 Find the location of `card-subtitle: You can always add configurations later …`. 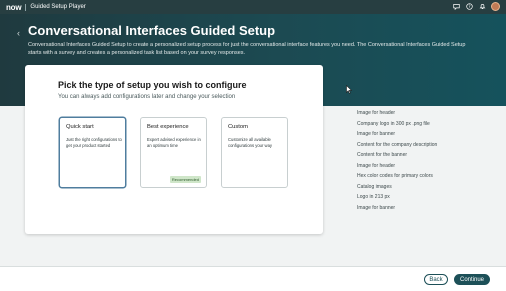

card-subtitle: You can always add configurations later … is located at coordinates (147, 97).